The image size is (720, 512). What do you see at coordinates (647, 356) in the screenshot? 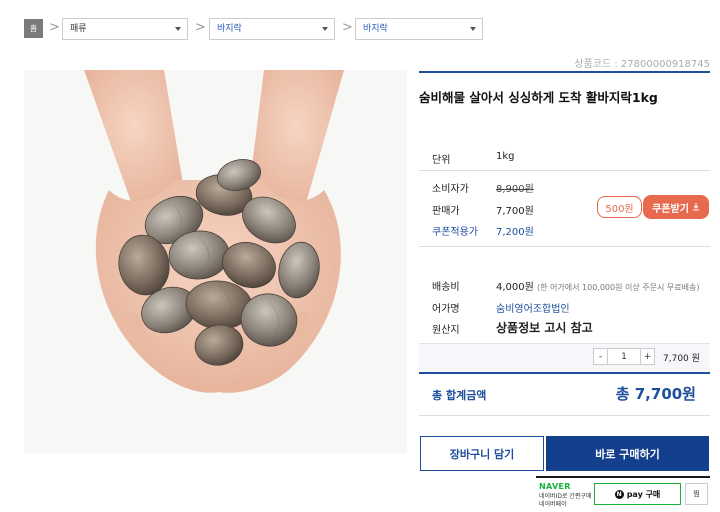
I see `quantity-plus-button: +` at bounding box center [647, 356].